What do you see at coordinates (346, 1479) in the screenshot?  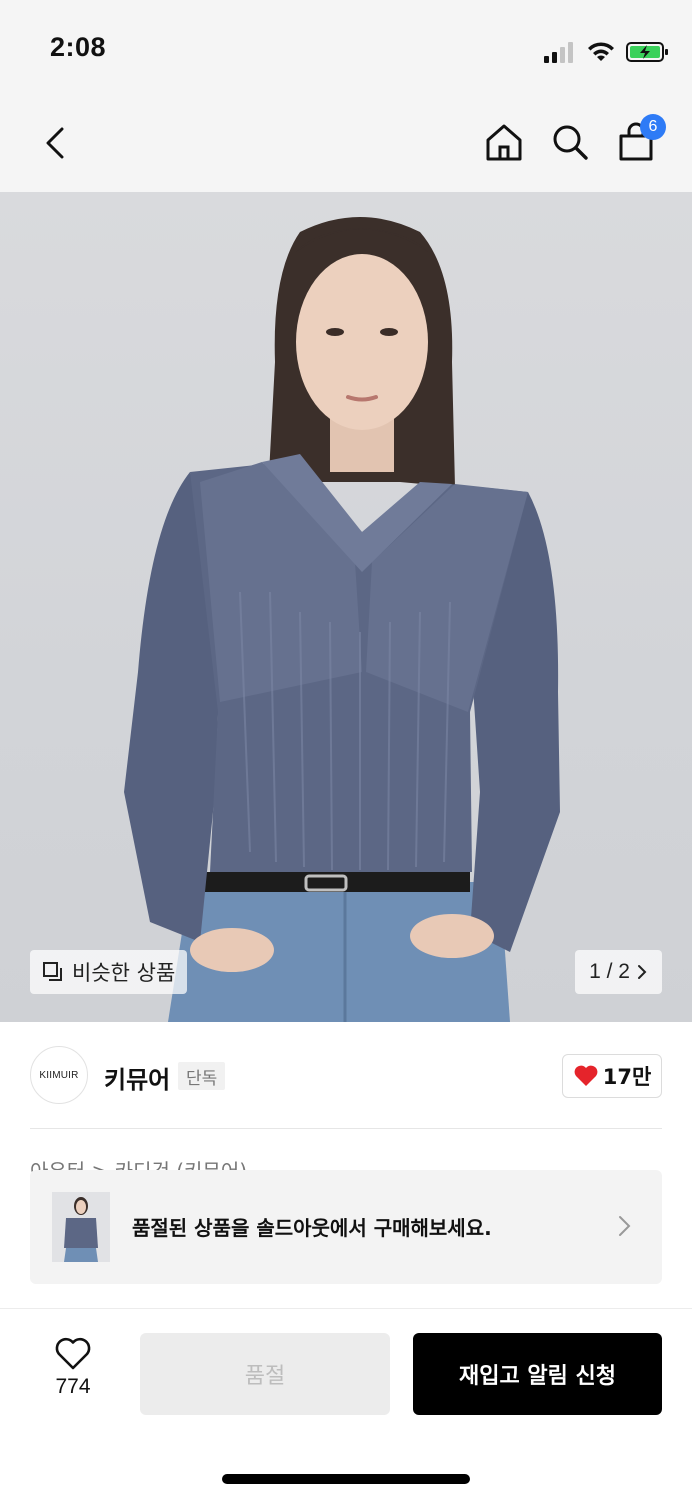 I see `home-indicator` at bounding box center [346, 1479].